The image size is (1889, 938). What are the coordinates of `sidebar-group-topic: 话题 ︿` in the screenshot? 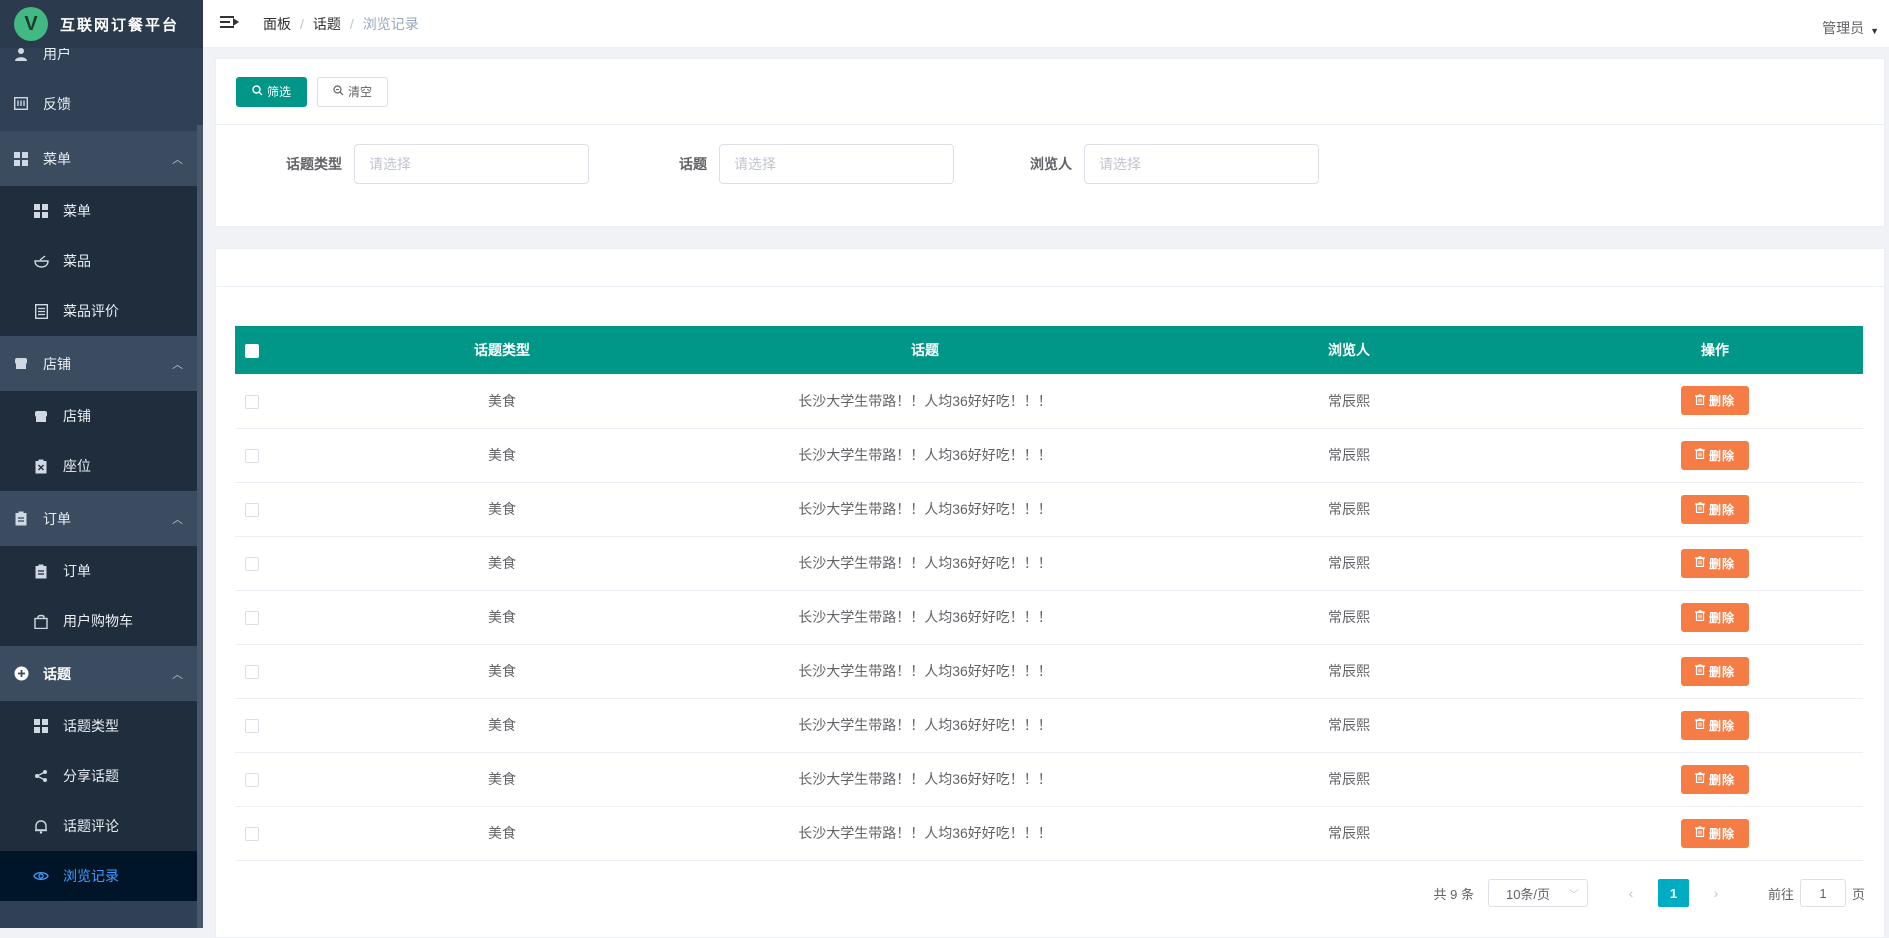 It's located at (101, 673).